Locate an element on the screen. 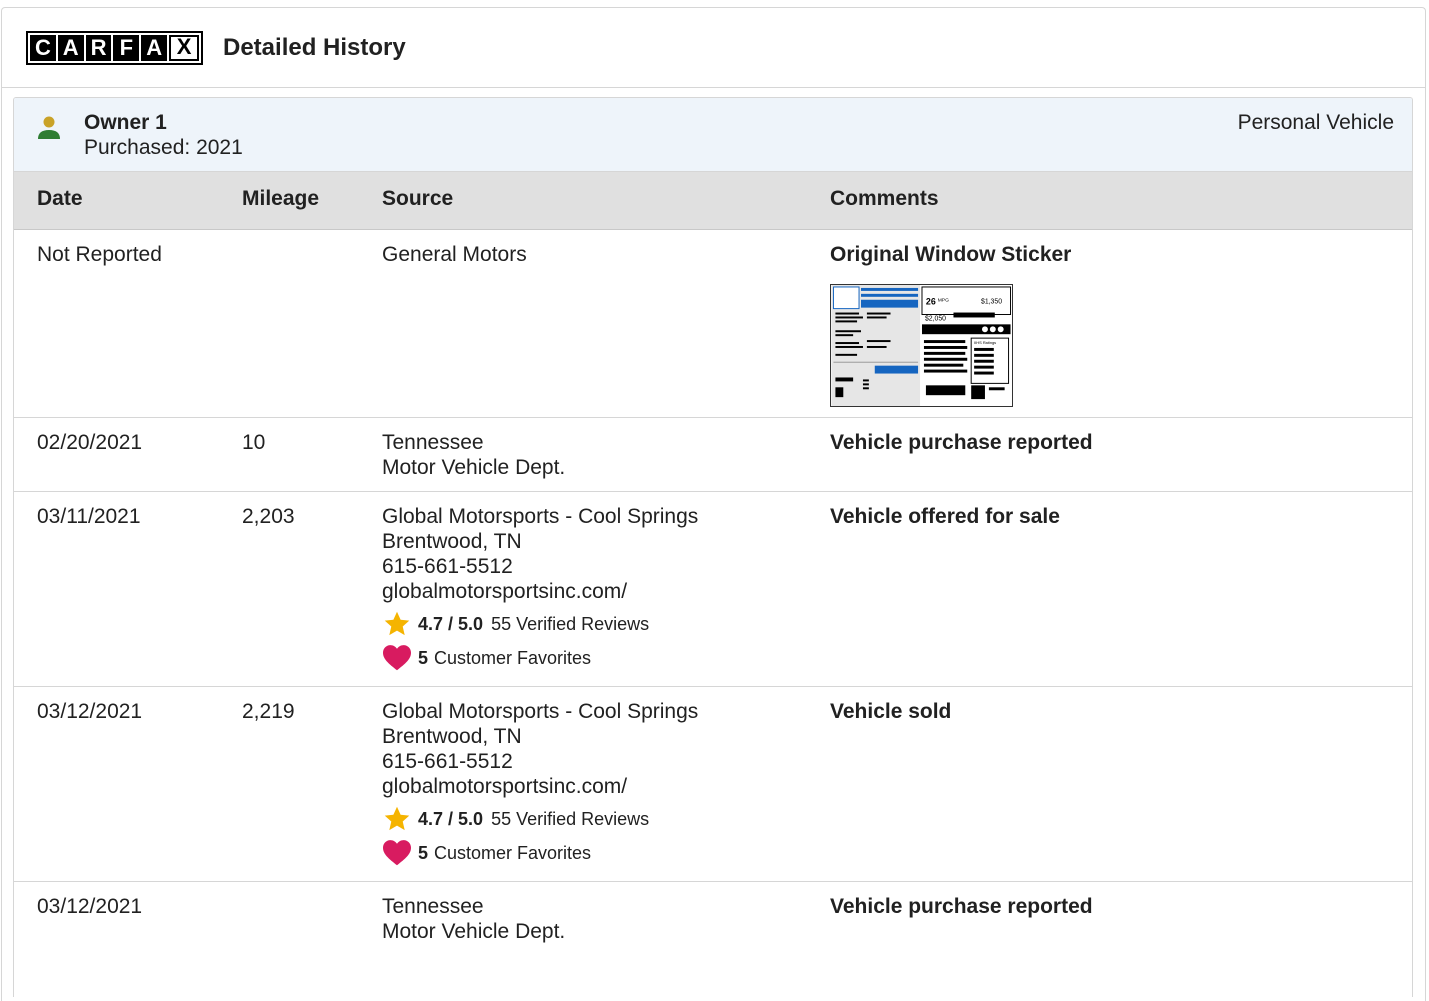 The image size is (1429, 1001). owner-bar: Owner 1 Purchased: 2021 Personal Vehicle is located at coordinates (713, 135).